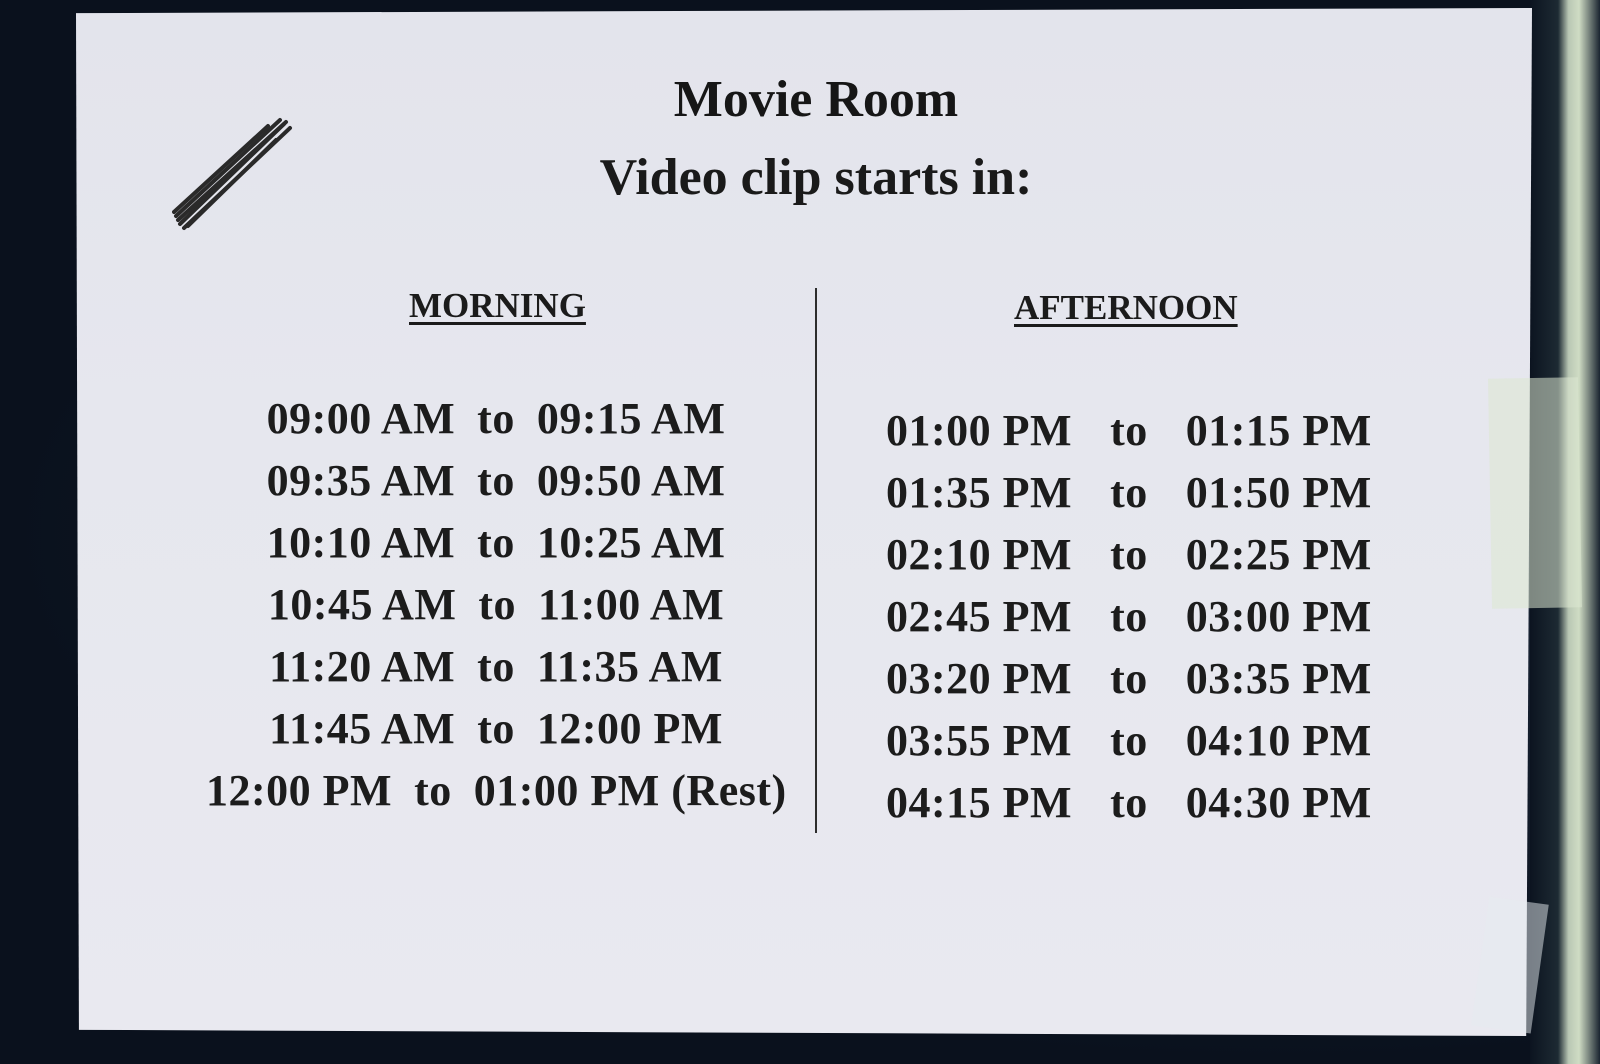  I want to click on end-time: 03:35 PM, so click(1278, 678).